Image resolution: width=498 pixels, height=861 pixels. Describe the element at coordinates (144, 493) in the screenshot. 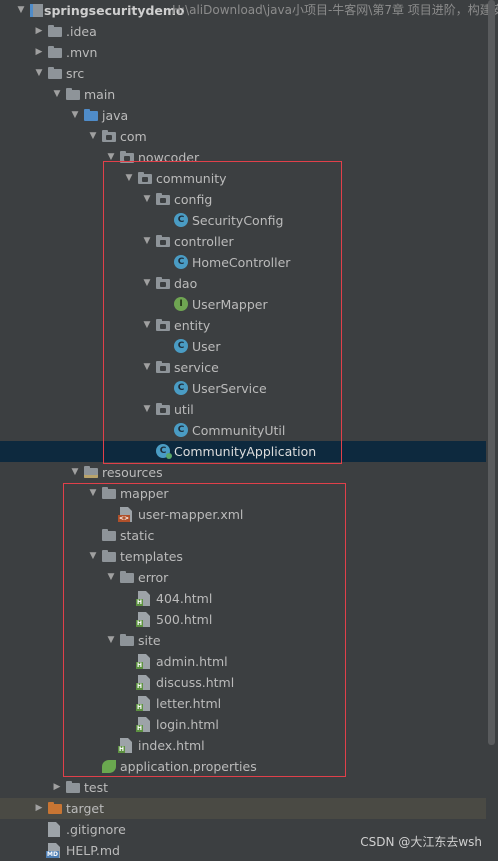

I see `tree-item-label: mapper` at that location.